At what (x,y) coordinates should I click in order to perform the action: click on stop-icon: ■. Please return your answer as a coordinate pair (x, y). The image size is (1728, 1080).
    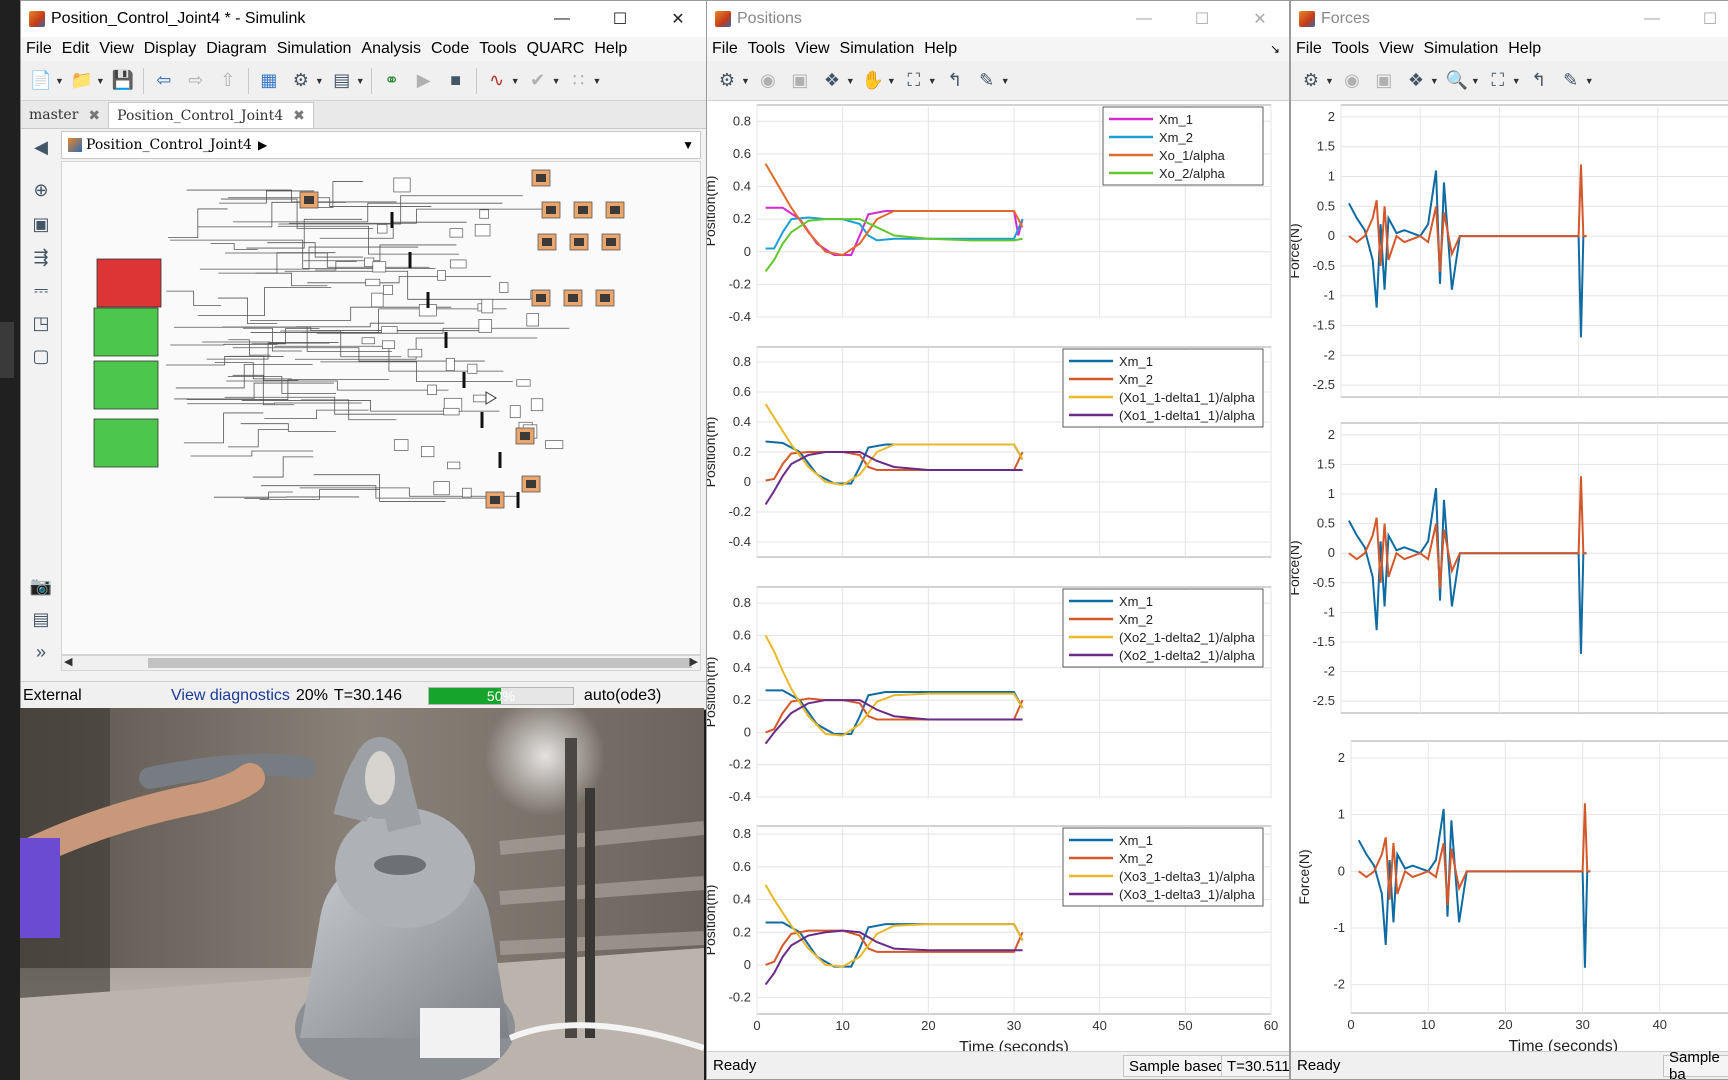
    Looking at the image, I should click on (456, 81).